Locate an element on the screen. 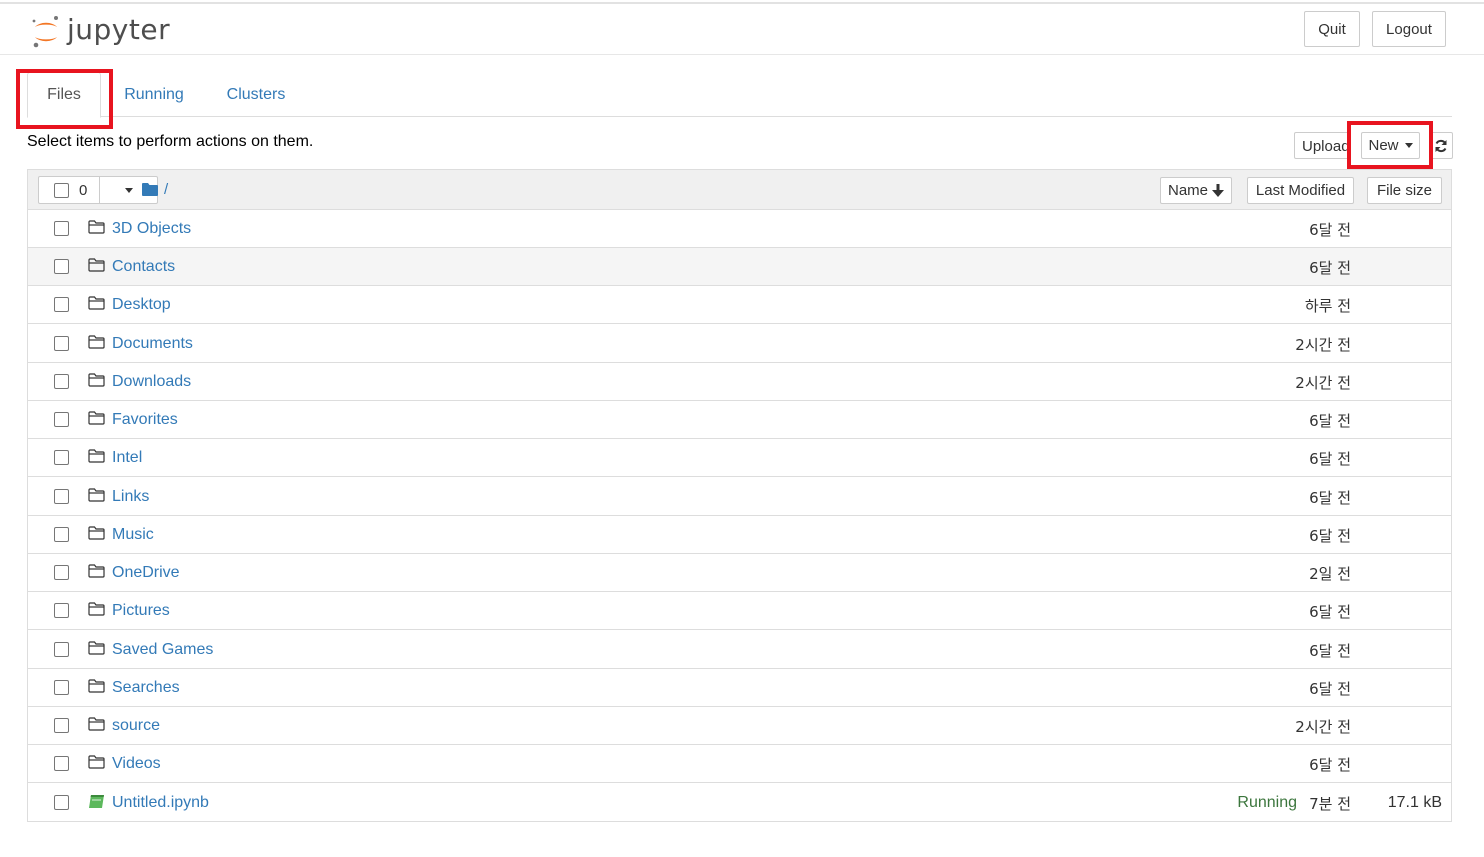 This screenshot has width=1484, height=857. item-name-link: 3D Objects is located at coordinates (151, 229).